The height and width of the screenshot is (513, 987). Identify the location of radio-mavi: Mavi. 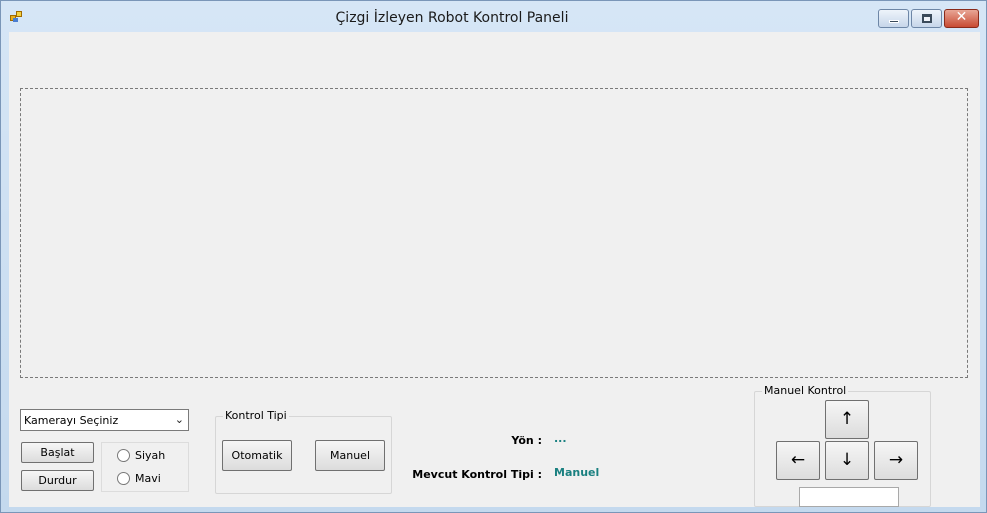
(147, 479).